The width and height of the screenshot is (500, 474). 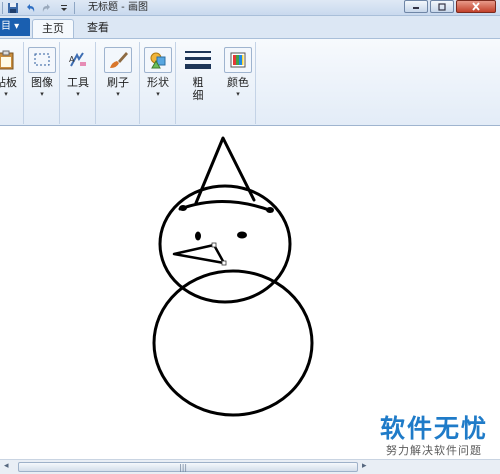 I want to click on close-button, so click(x=476, y=6).